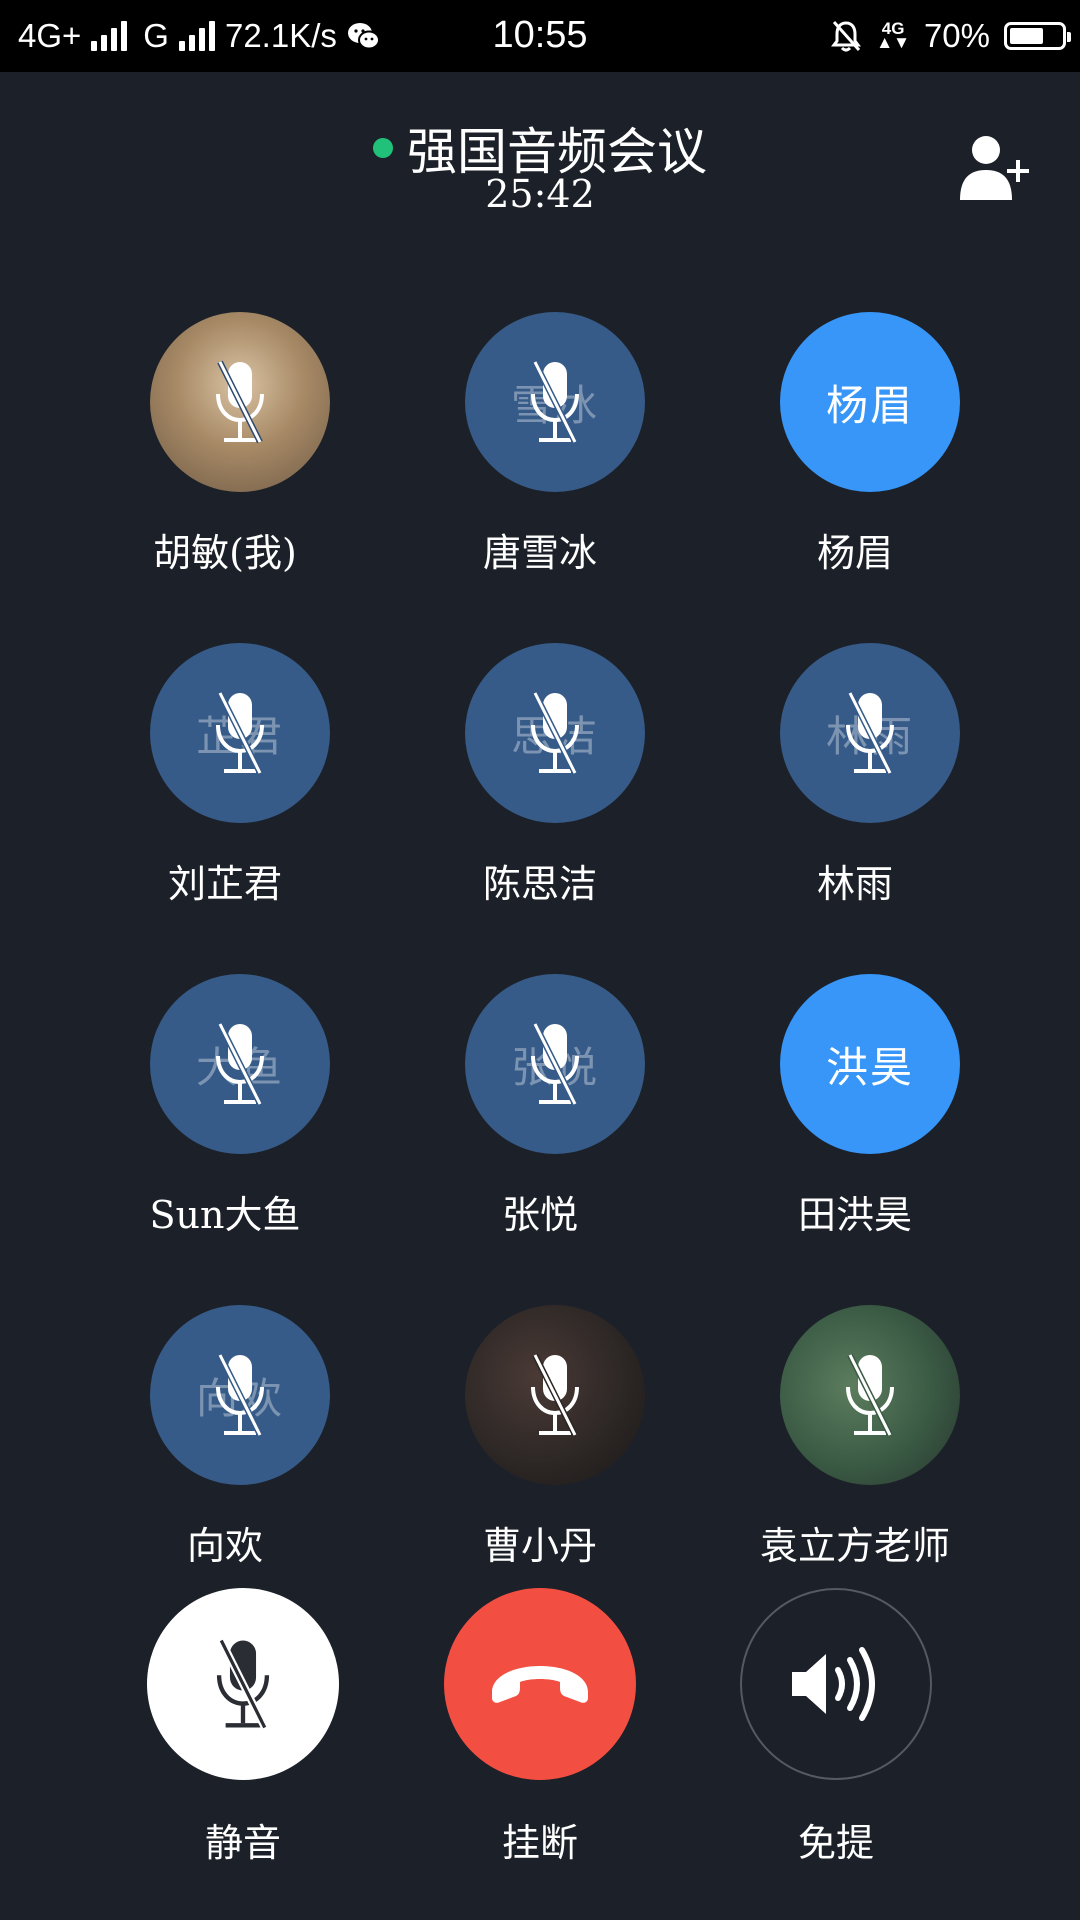 The height and width of the screenshot is (1920, 1080). I want to click on avatar: 向欢, so click(240, 1395).